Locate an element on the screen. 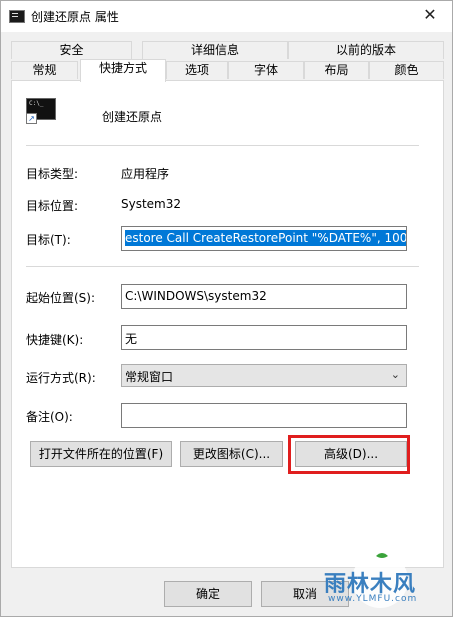 The width and height of the screenshot is (453, 617). open-file-location-button: 打开文件所在的位置(F) is located at coordinates (101, 454).